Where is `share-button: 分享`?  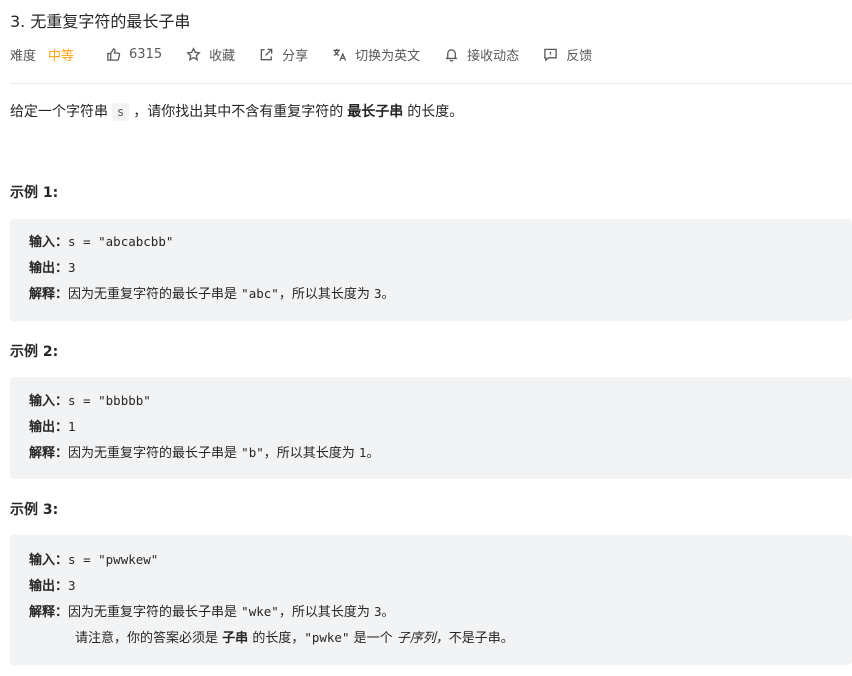
share-button: 分享 is located at coordinates (283, 54).